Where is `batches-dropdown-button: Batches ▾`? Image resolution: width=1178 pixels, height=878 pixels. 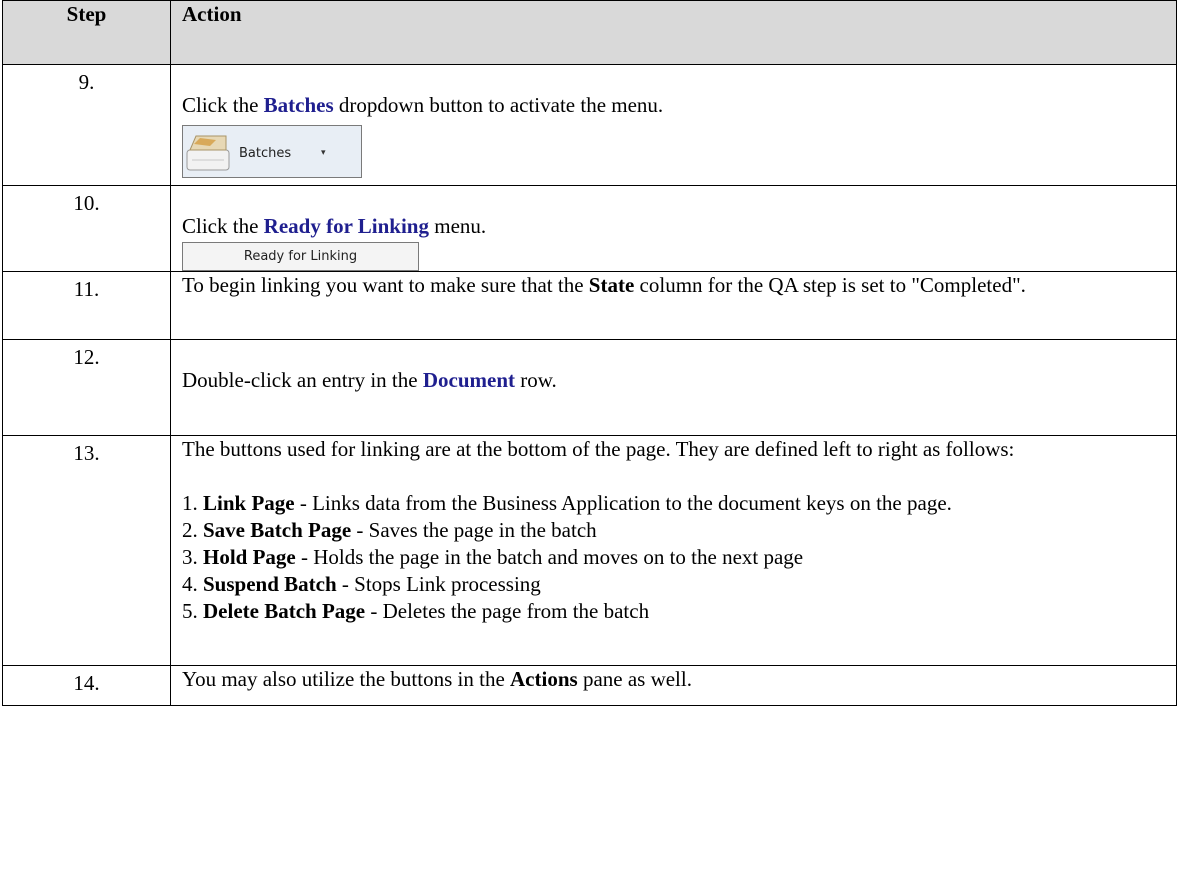 batches-dropdown-button: Batches ▾ is located at coordinates (272, 151).